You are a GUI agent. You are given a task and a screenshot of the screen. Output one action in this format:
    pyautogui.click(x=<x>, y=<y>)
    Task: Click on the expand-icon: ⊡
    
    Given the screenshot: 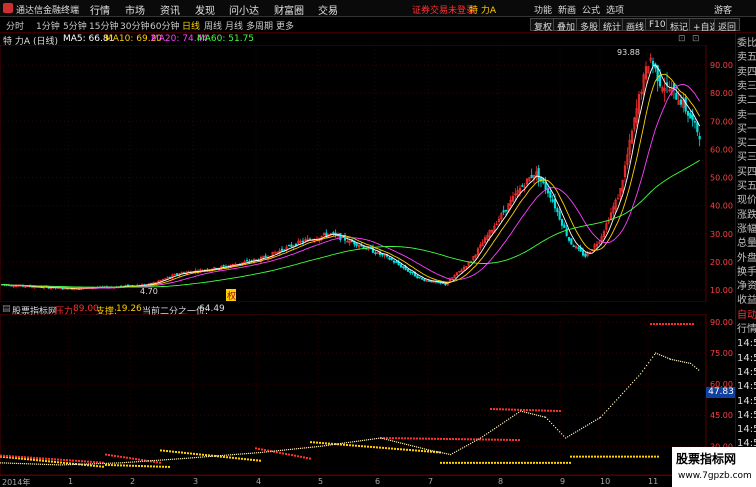 What is the action you would take?
    pyautogui.click(x=682, y=39)
    